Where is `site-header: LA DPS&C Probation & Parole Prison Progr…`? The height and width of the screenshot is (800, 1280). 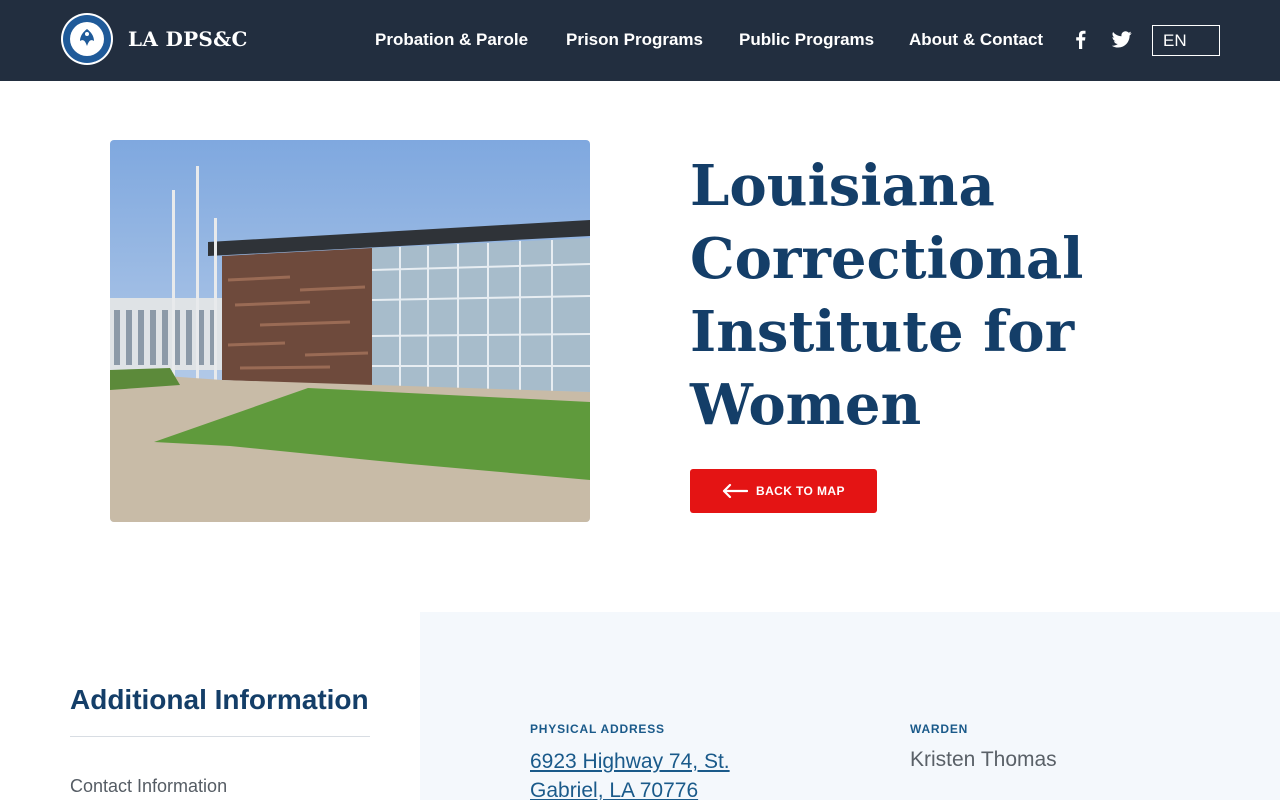 site-header: LA DPS&C Probation & Parole Prison Progr… is located at coordinates (640, 40).